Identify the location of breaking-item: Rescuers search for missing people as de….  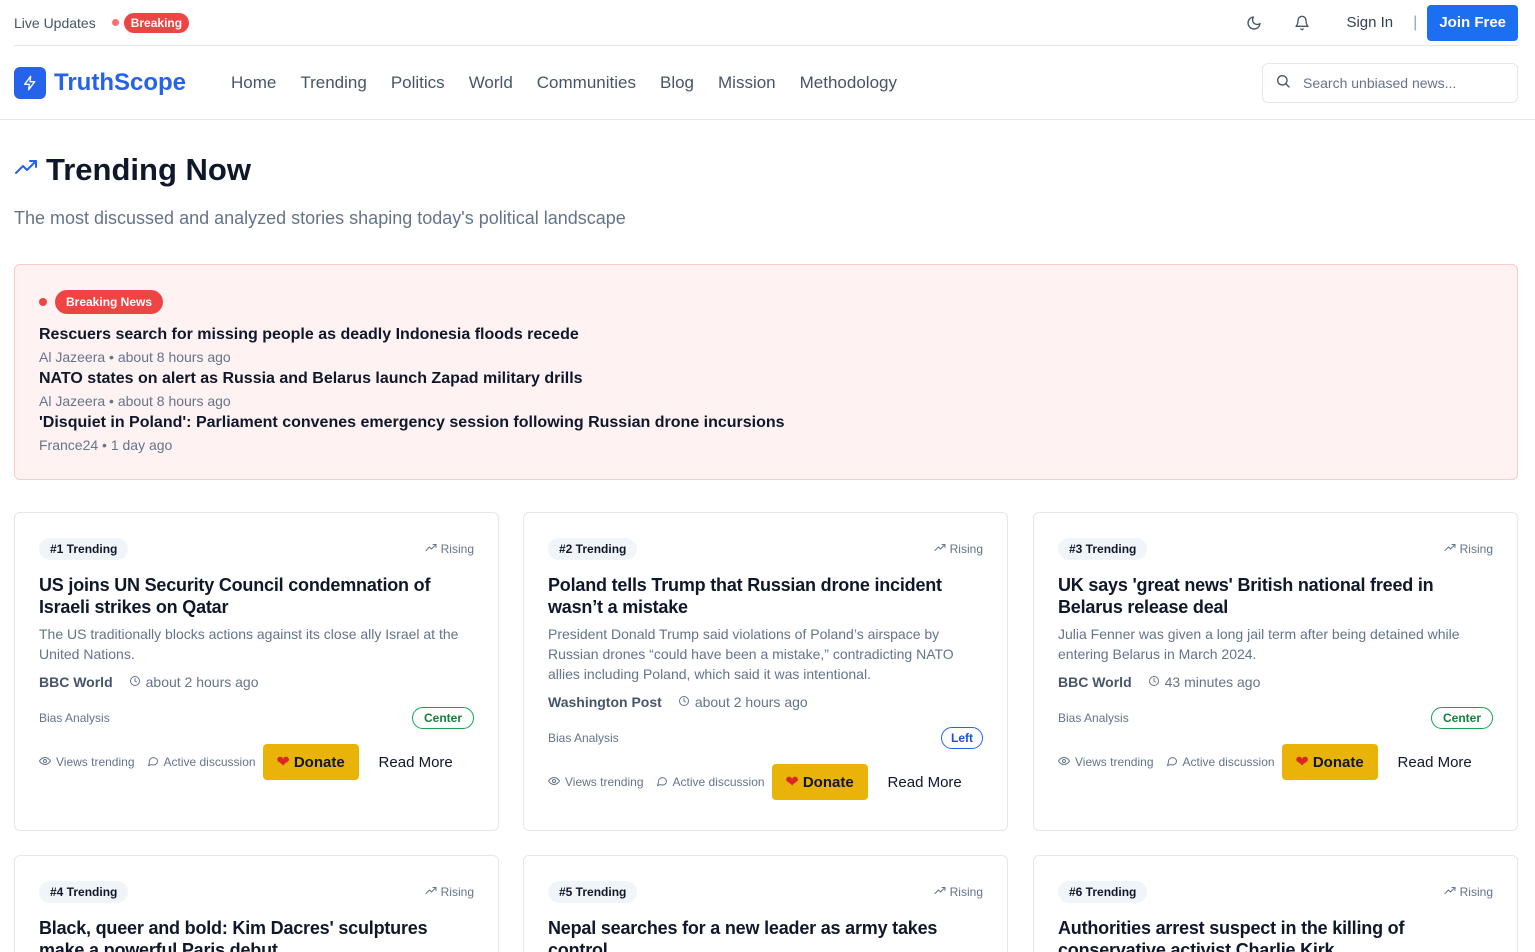
(309, 345).